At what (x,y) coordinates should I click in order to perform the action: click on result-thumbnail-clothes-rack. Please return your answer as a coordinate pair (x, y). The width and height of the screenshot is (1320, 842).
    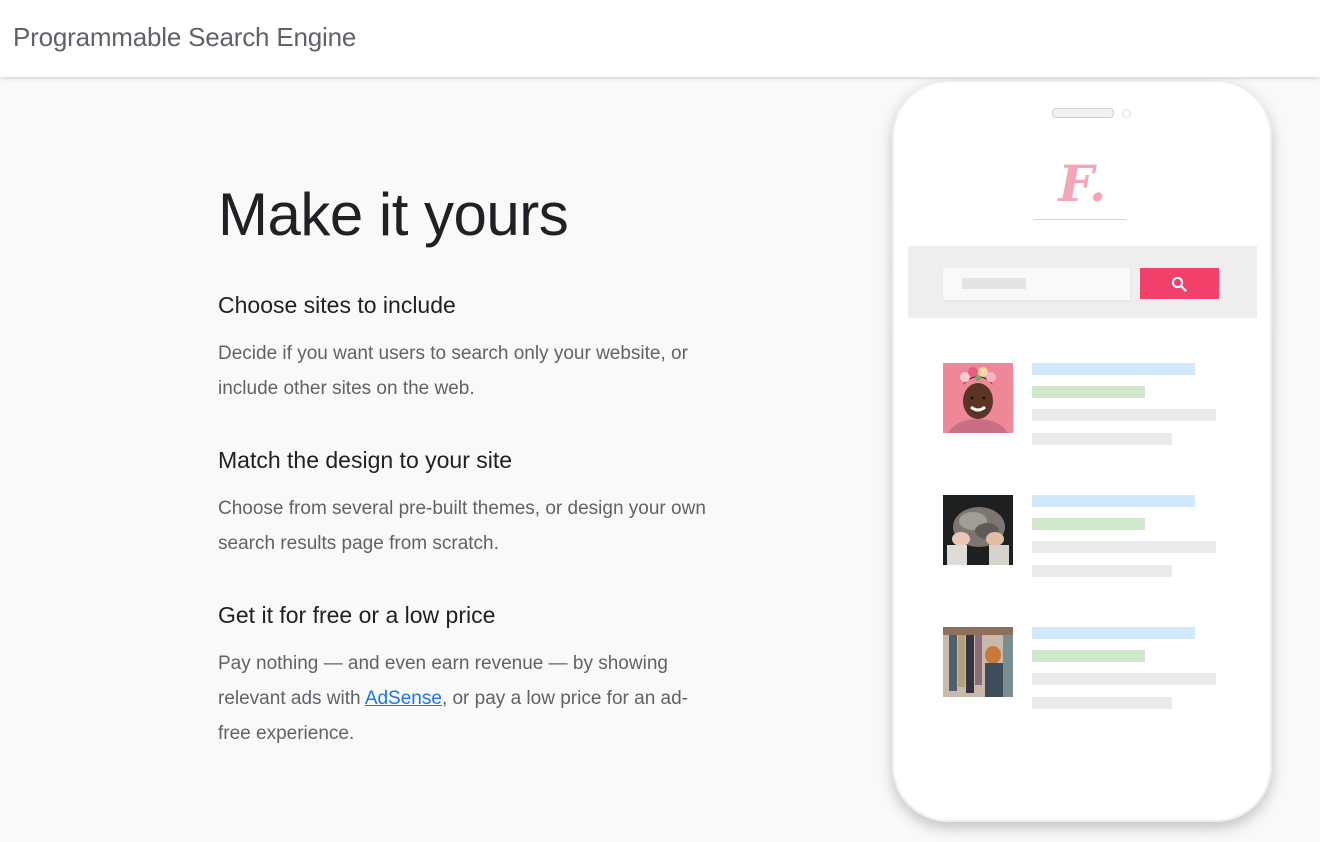
    Looking at the image, I should click on (978, 662).